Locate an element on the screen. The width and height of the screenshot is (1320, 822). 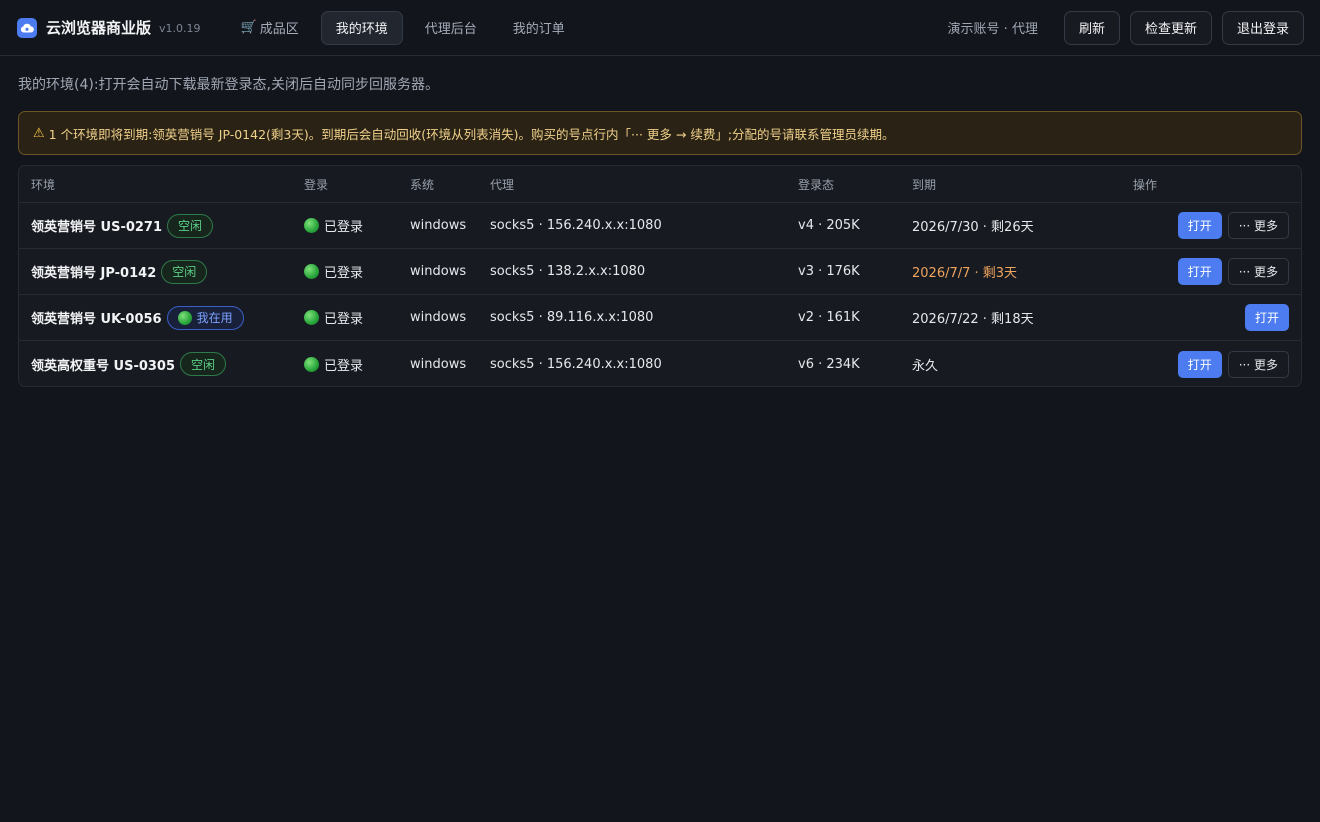
refresh-button: 刷新 is located at coordinates (1091, 27).